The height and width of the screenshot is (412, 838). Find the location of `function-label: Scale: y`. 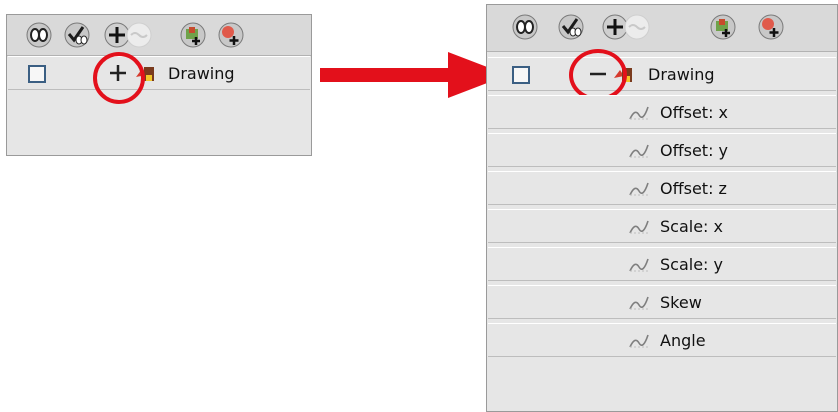

function-label: Scale: y is located at coordinates (691, 264).